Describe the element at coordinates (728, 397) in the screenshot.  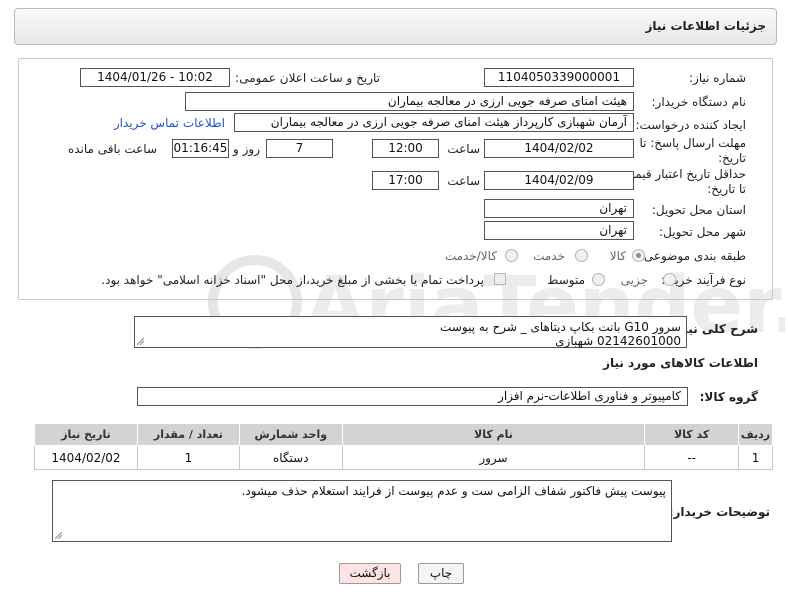
I see `goods-group-label: گروه کالا:` at that location.